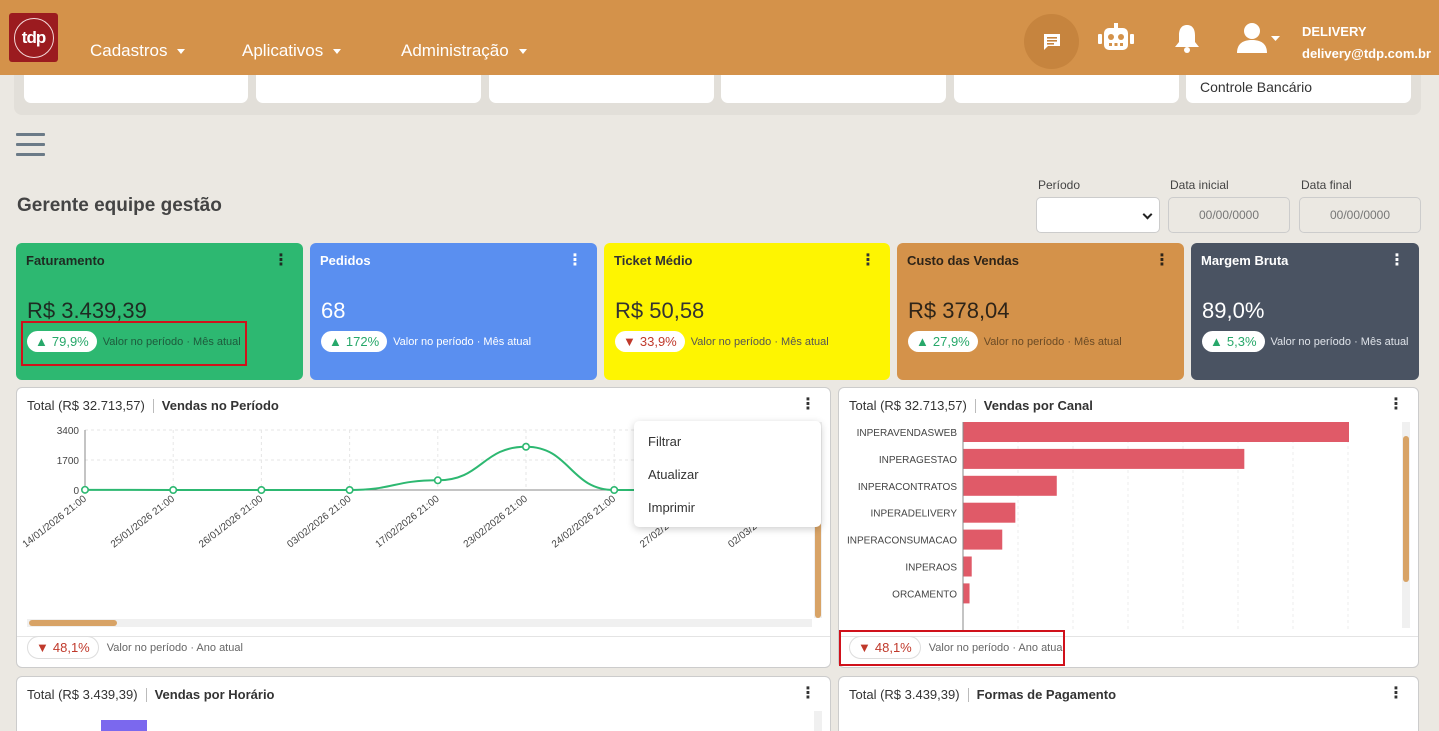 Image resolution: width=1439 pixels, height=731 pixels. I want to click on x-tick-label: 03/02/2026 21:00, so click(319, 521).